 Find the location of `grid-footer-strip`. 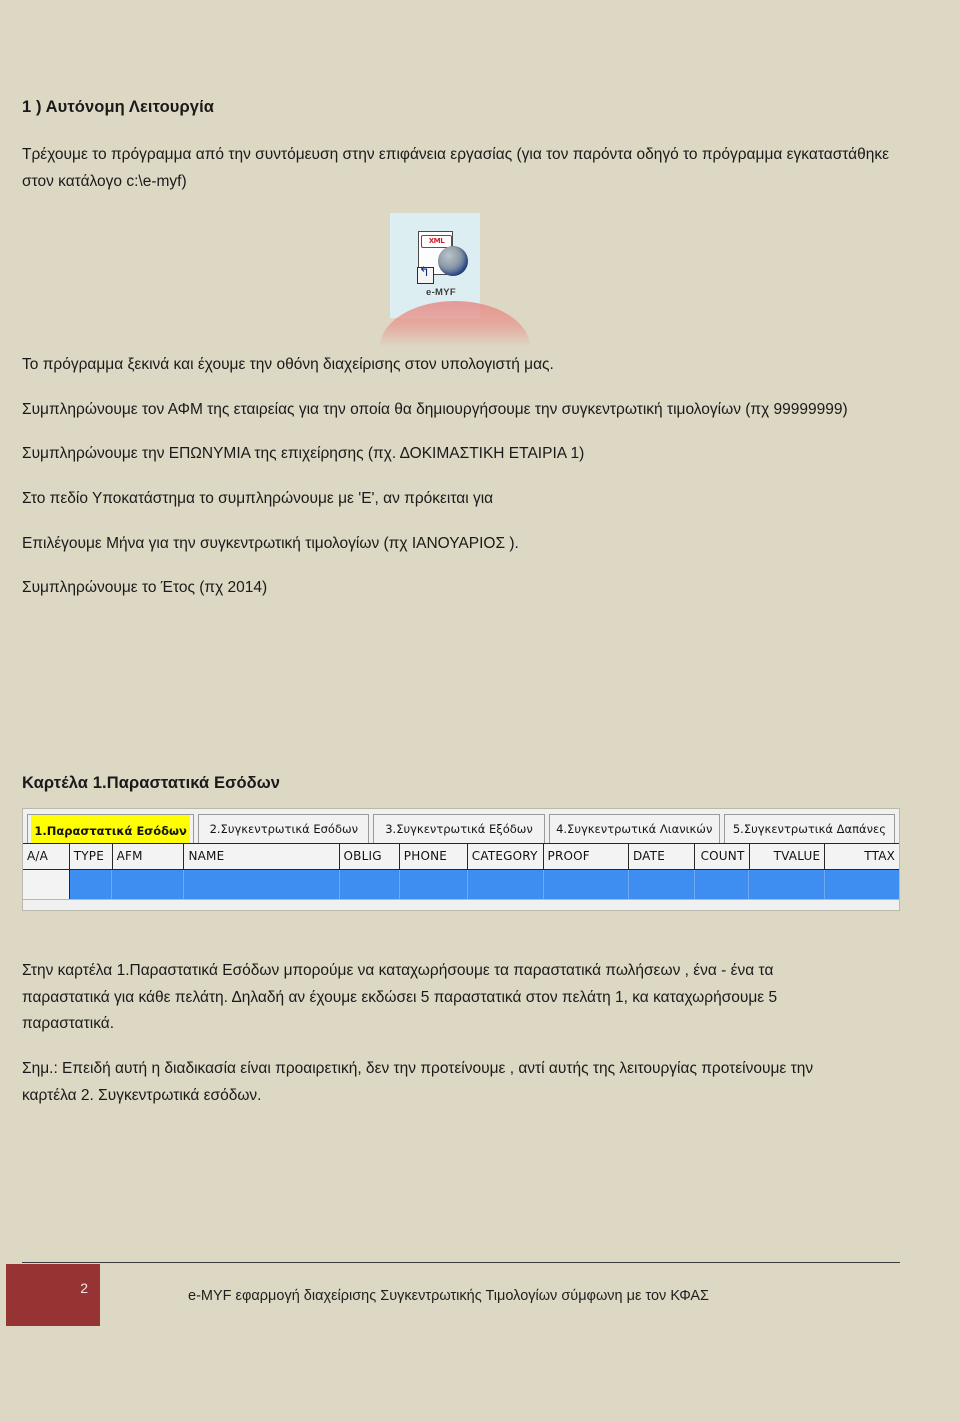

grid-footer-strip is located at coordinates (461, 905).